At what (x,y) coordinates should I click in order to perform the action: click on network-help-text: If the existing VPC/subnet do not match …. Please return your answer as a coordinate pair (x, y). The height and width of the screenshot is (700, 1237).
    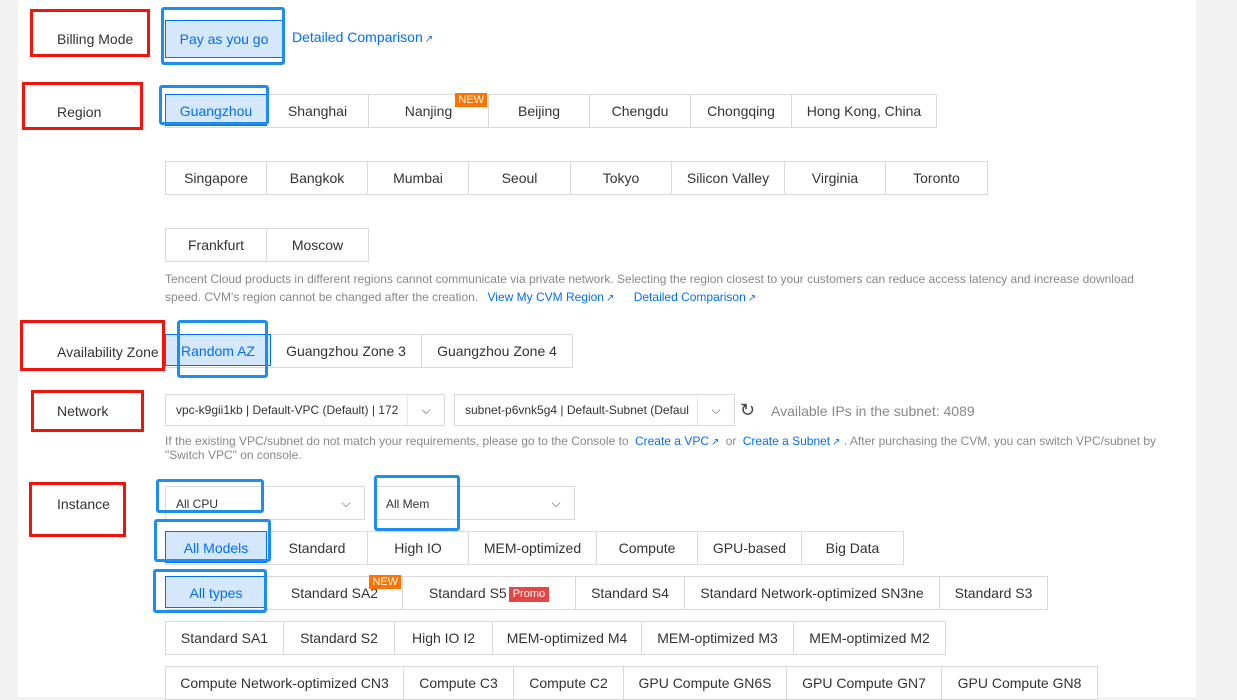
    Looking at the image, I should click on (670, 448).